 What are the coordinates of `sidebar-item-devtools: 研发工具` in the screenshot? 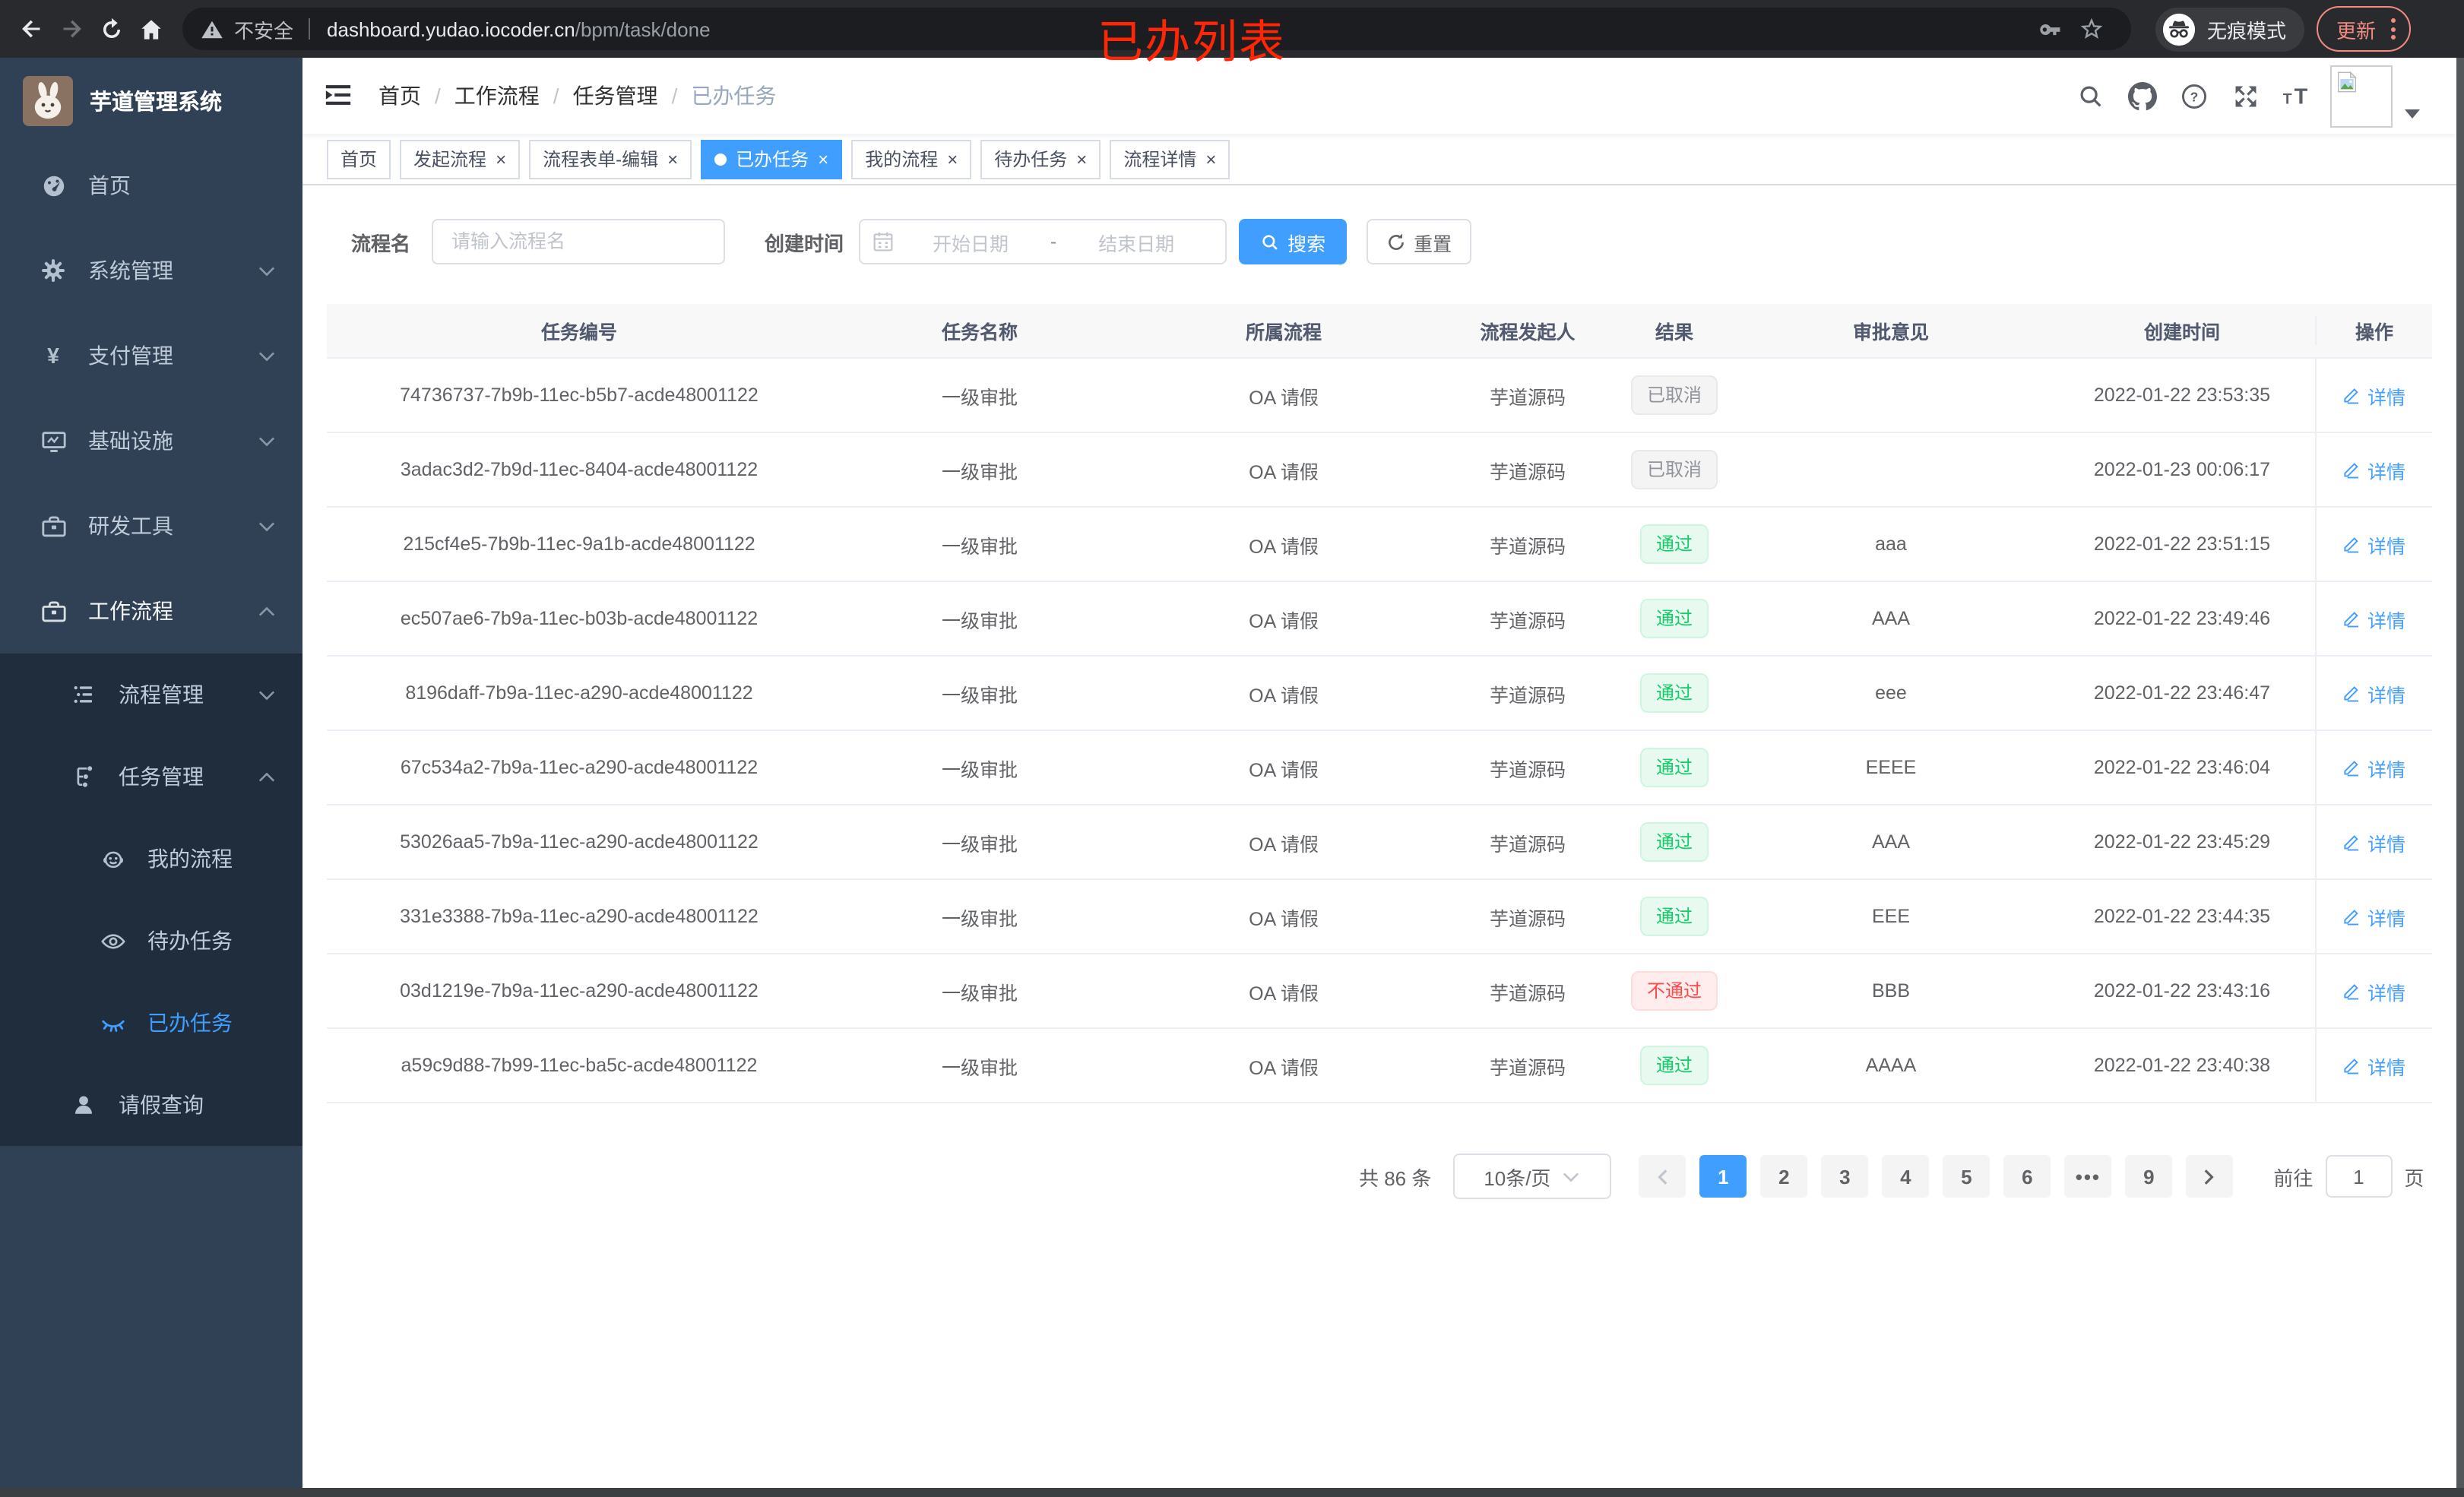 It's located at (151, 525).